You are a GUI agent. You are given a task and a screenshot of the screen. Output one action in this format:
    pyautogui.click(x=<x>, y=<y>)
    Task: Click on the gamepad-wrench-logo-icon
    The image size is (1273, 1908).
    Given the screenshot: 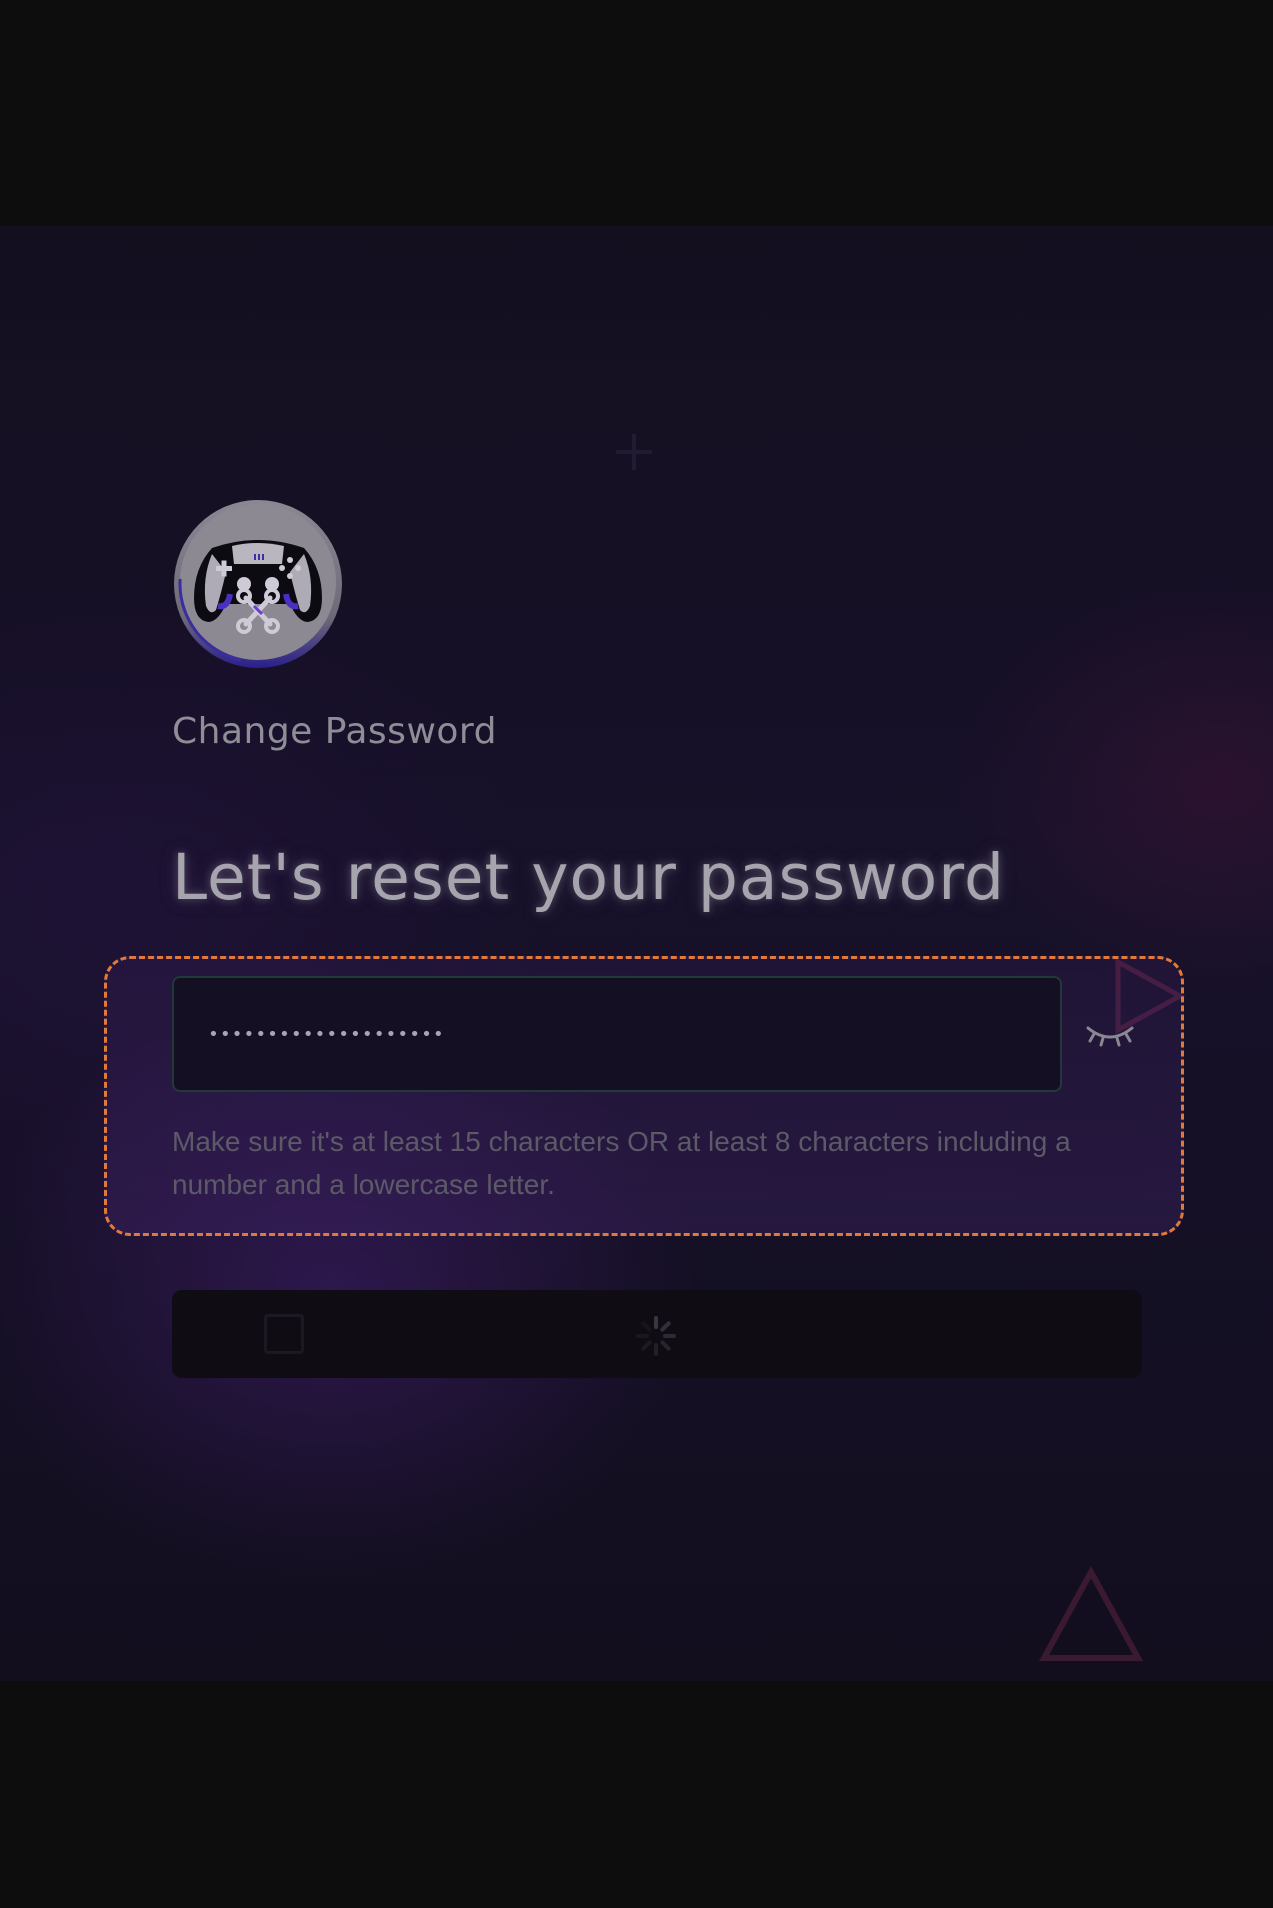 What is the action you would take?
    pyautogui.click(x=258, y=584)
    